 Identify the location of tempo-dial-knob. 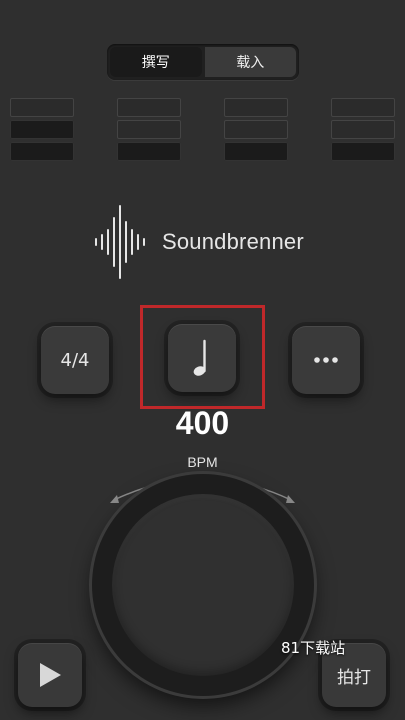
(203, 585).